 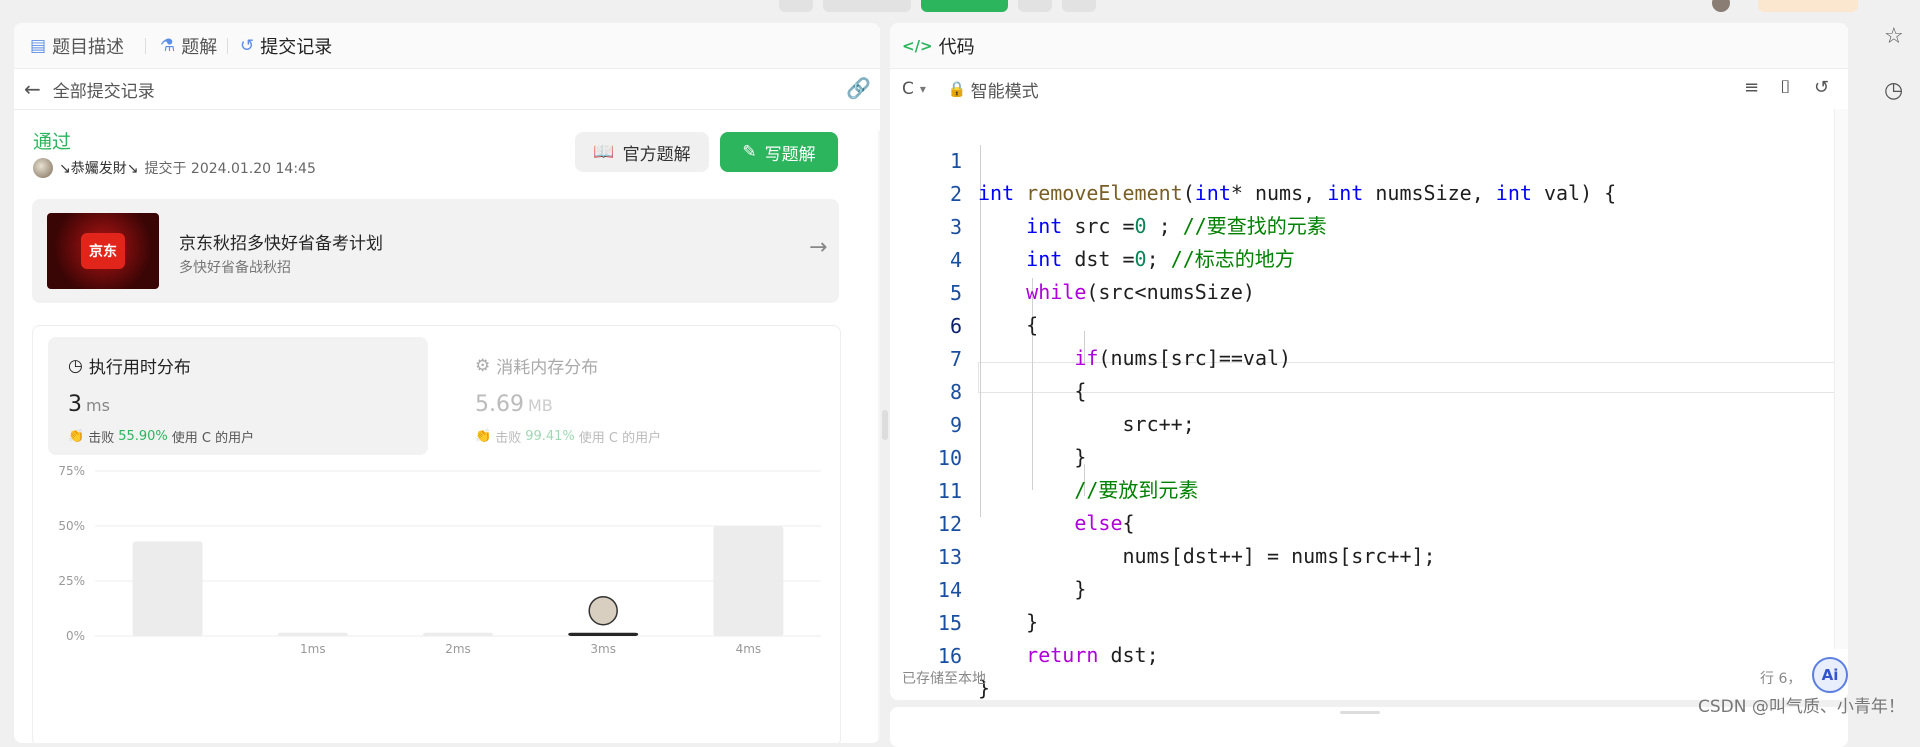 I want to click on y-tick-label: 25%, so click(x=71, y=581).